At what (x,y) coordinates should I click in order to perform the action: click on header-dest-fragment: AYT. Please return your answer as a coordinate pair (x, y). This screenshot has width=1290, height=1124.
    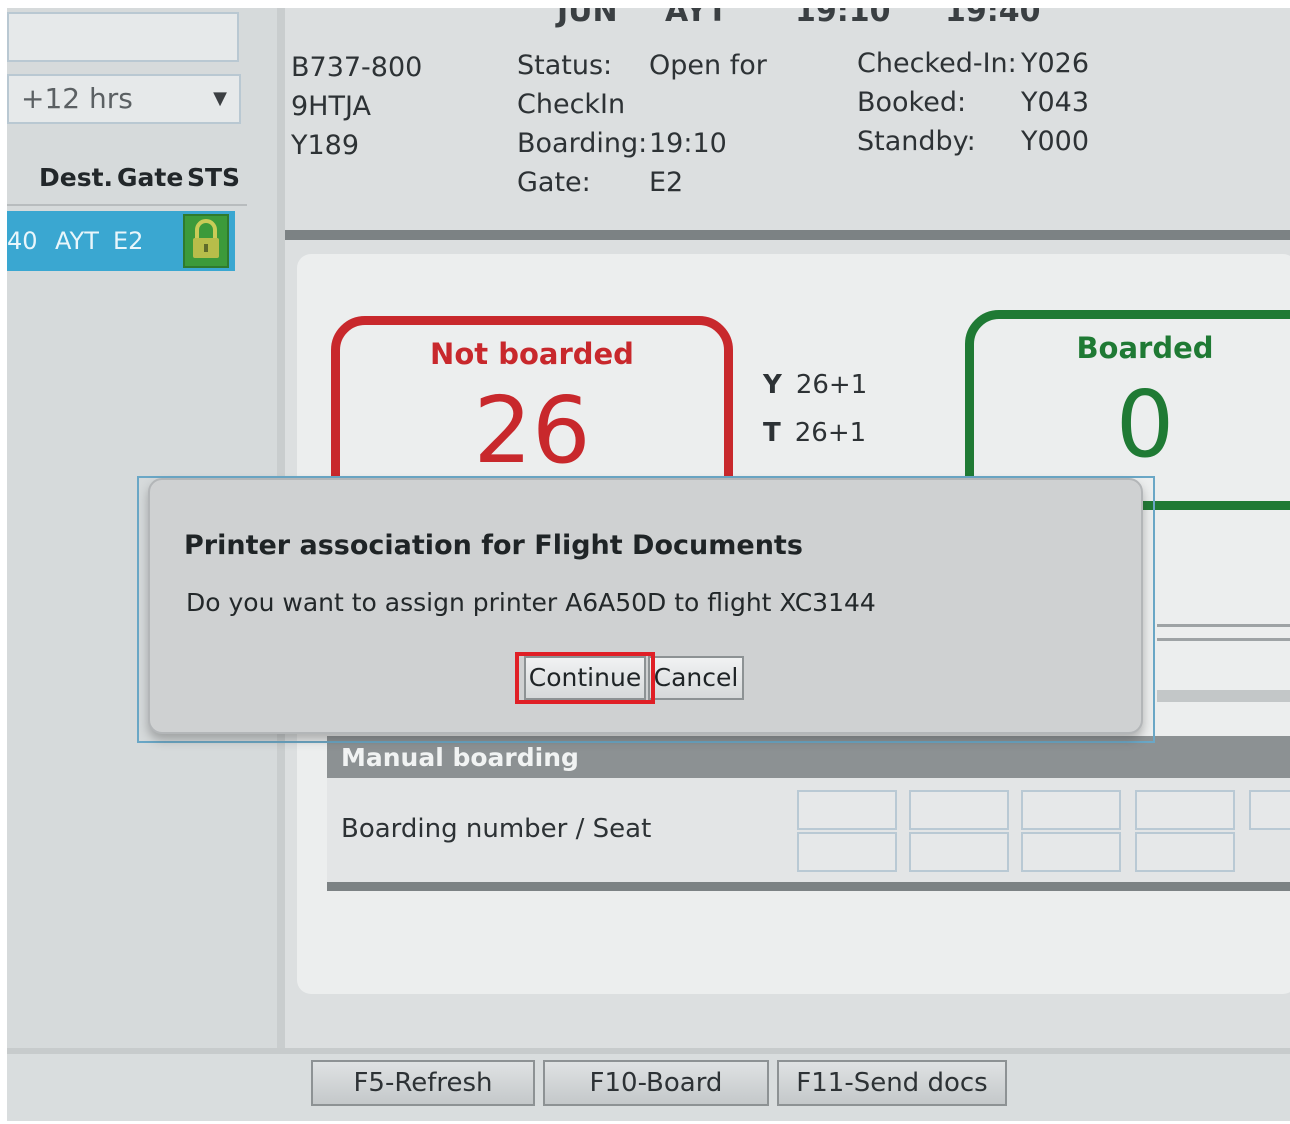
    Looking at the image, I should click on (696, 18).